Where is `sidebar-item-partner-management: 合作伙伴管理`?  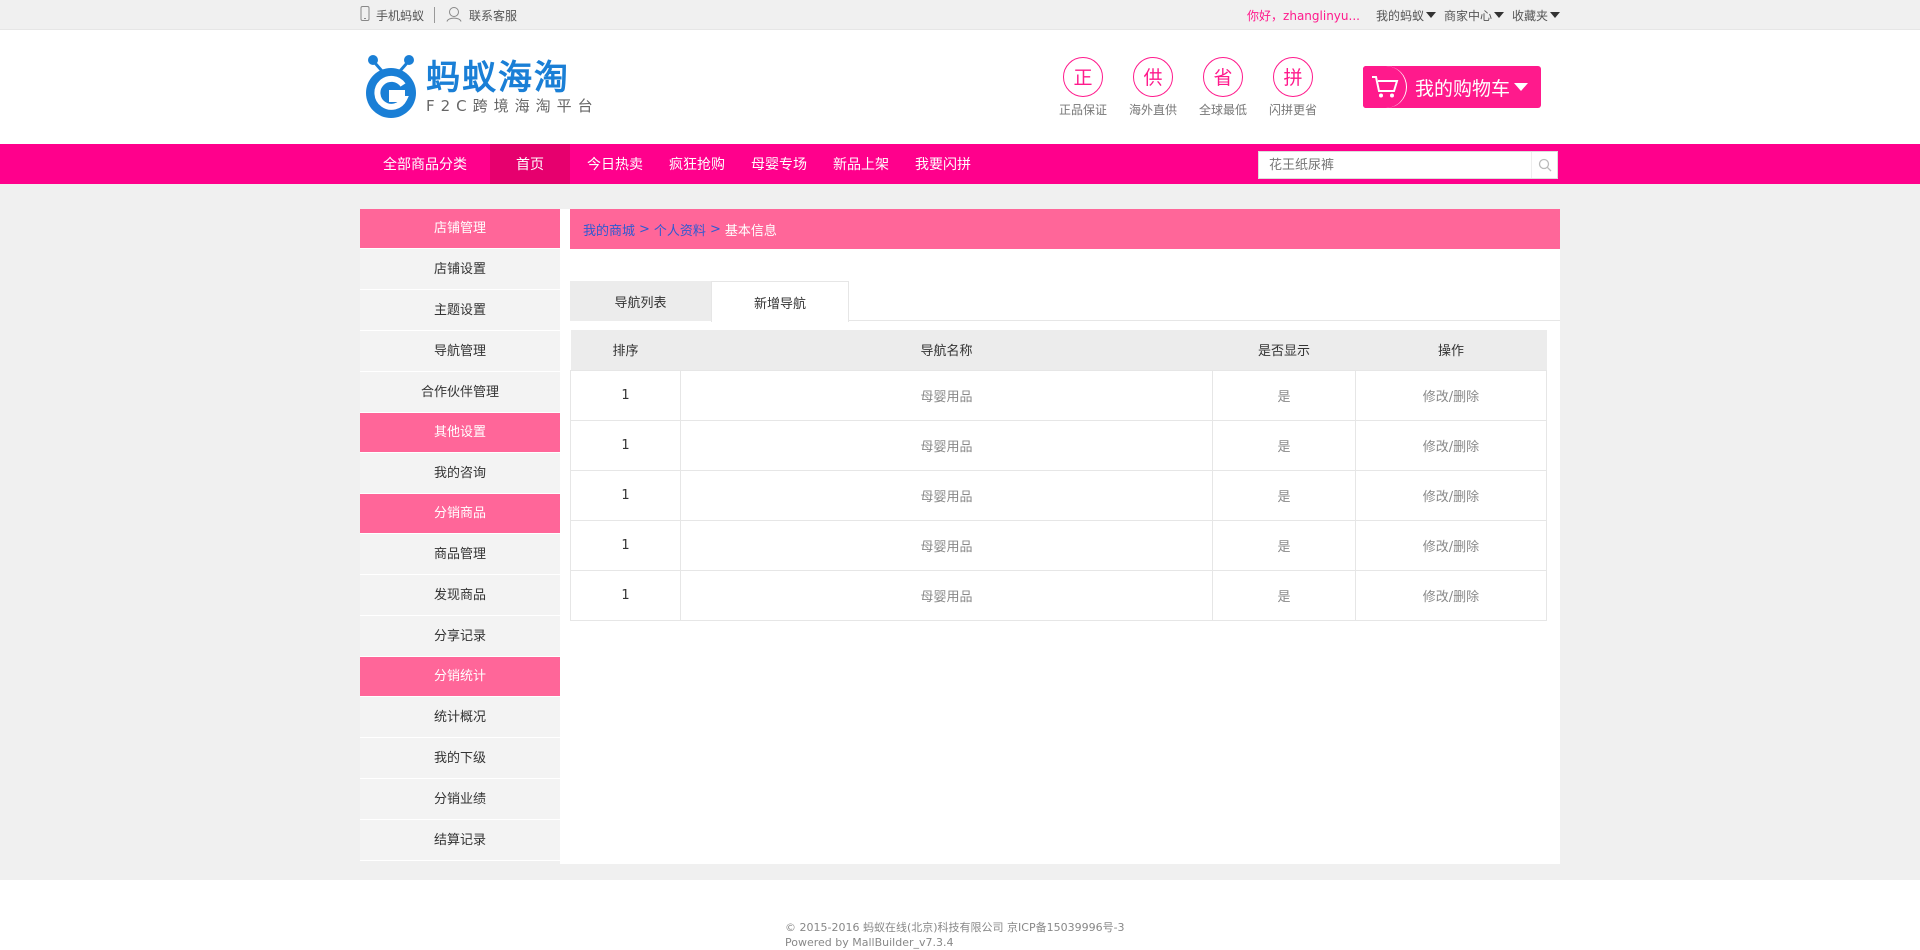
sidebar-item-partner-management: 合作伙伴管理 is located at coordinates (460, 392).